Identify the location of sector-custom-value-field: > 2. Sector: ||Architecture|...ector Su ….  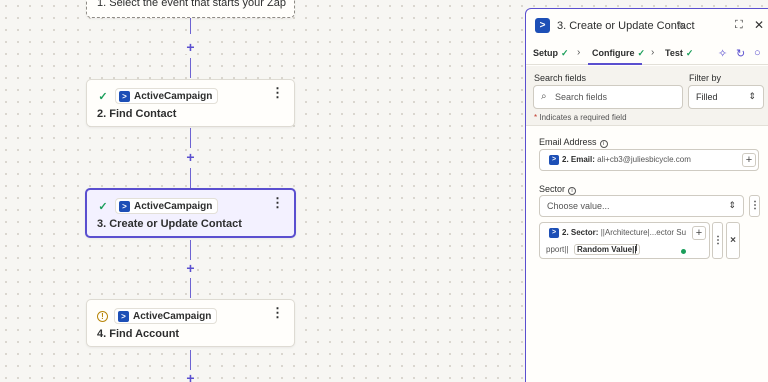
(624, 240).